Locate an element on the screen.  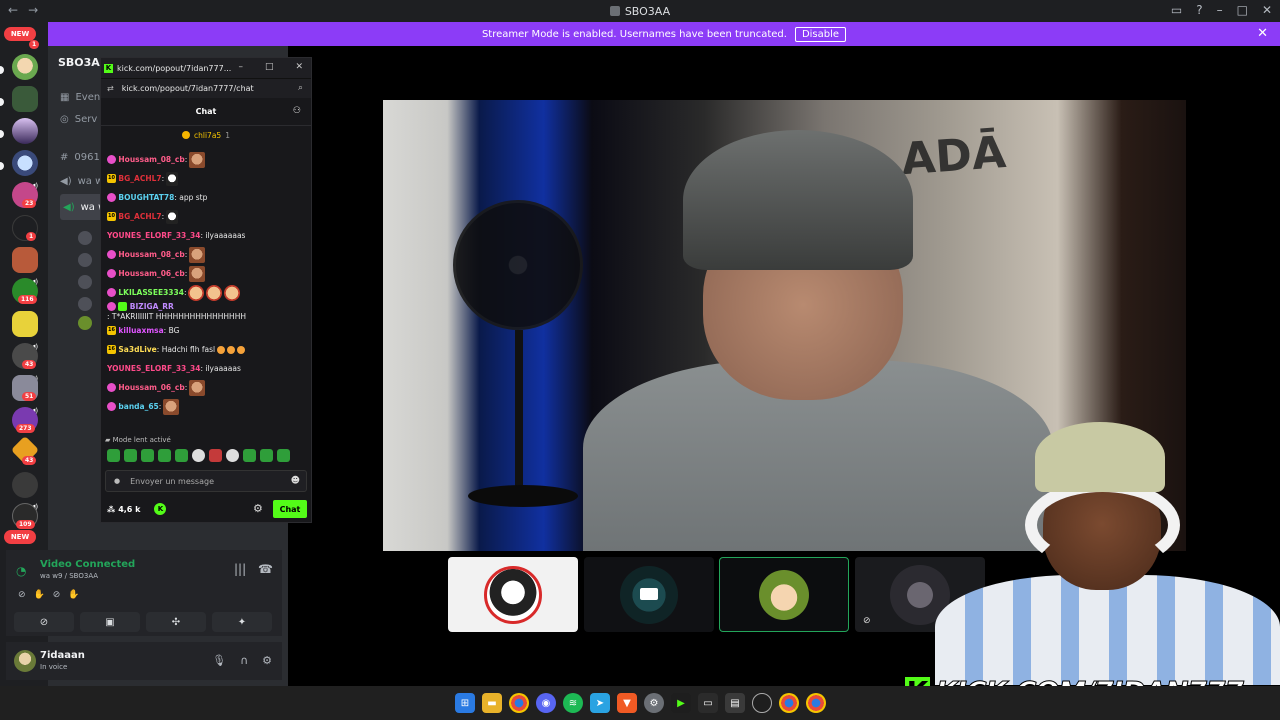
username: 7idaaan is located at coordinates (62, 655).